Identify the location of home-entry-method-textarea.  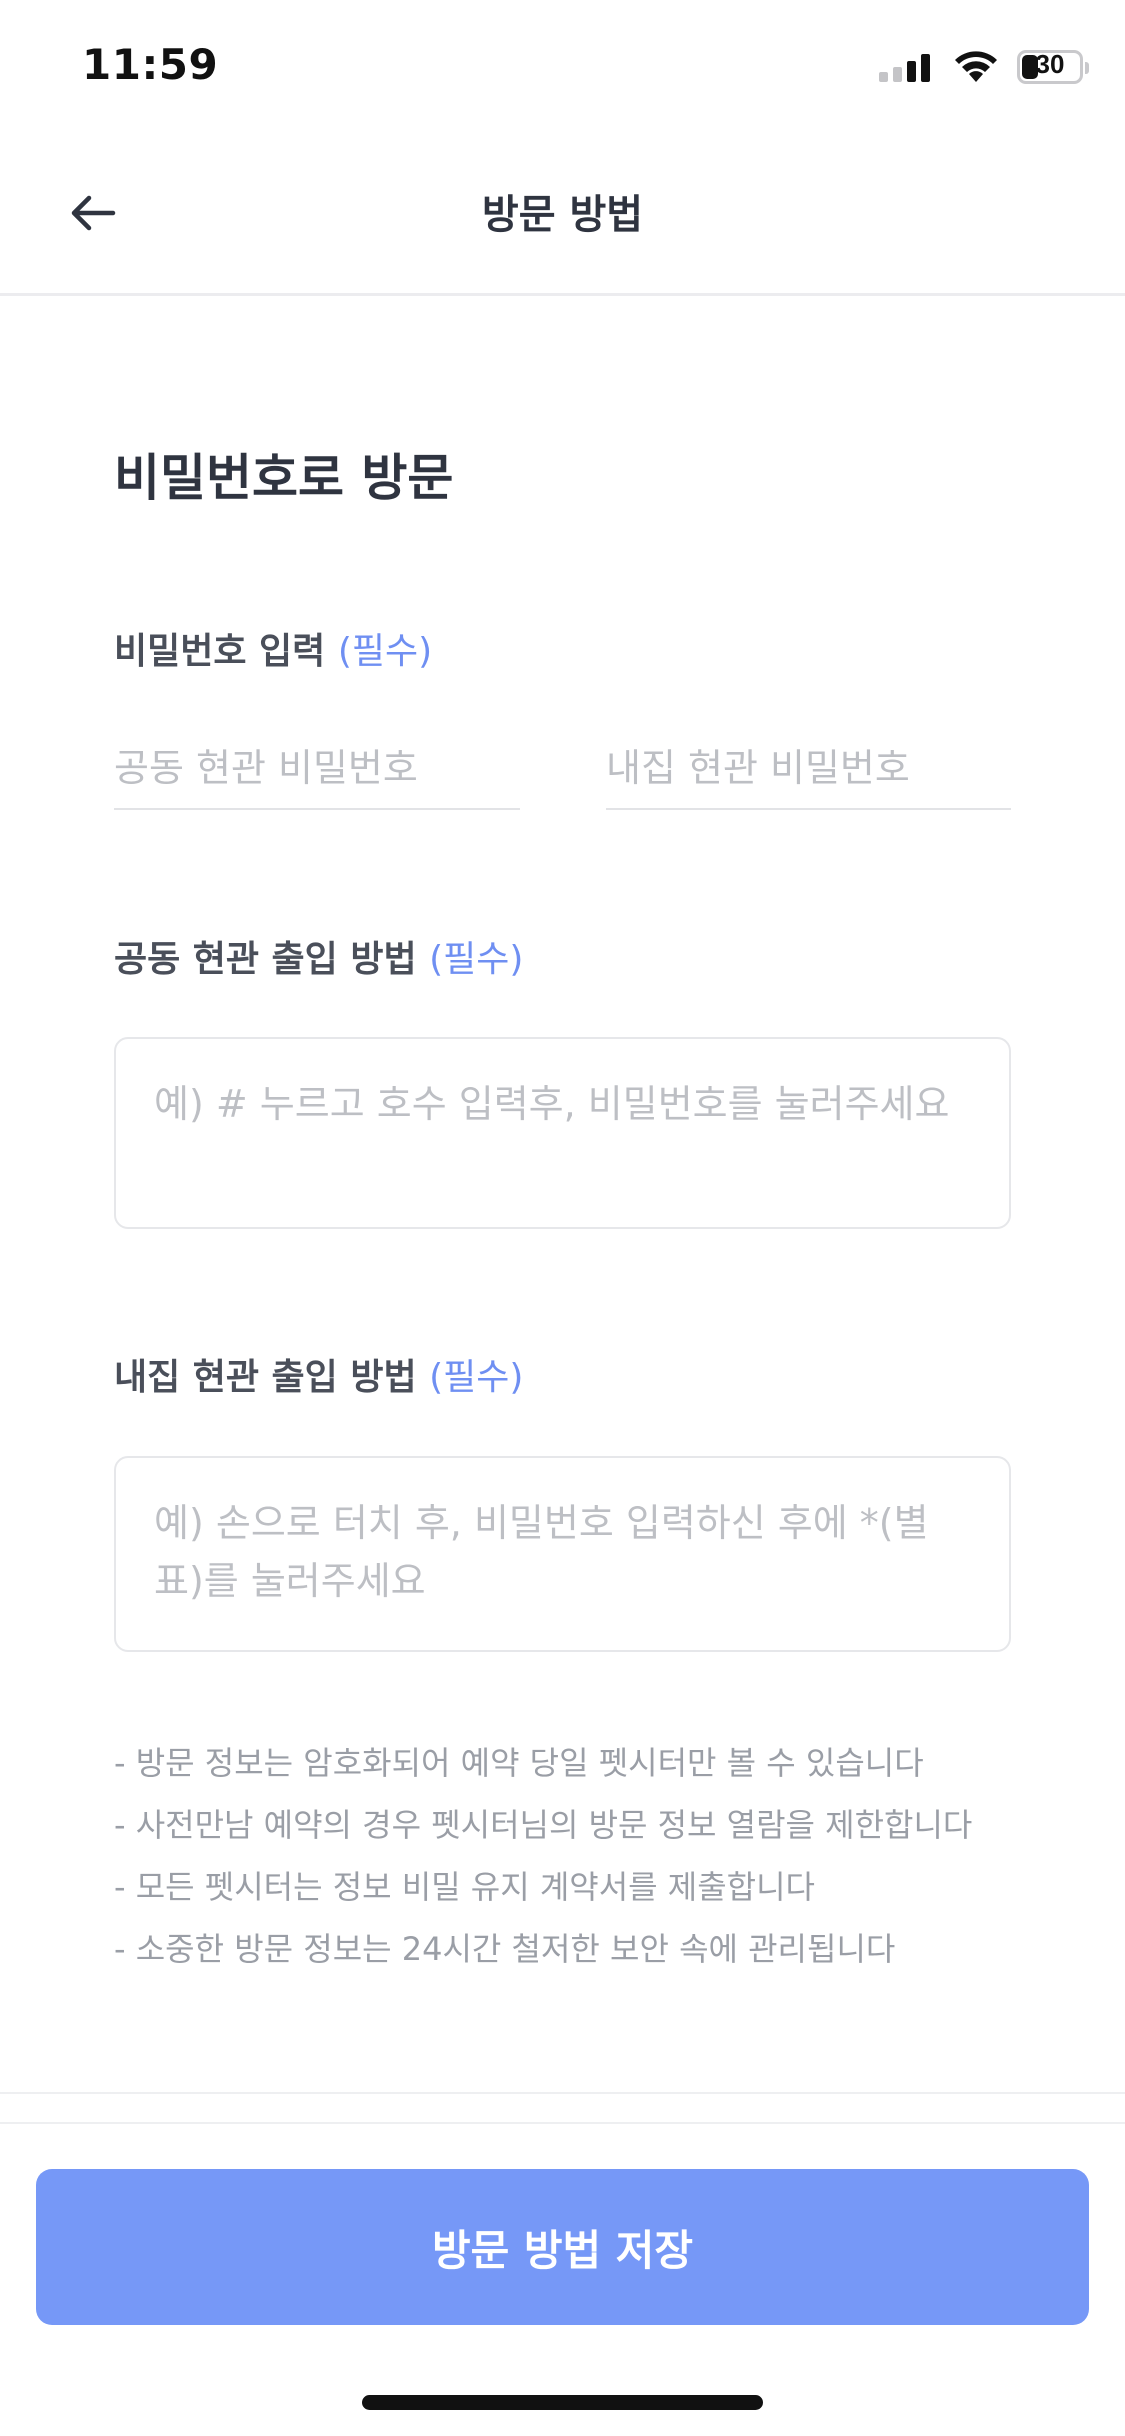
(562, 1554).